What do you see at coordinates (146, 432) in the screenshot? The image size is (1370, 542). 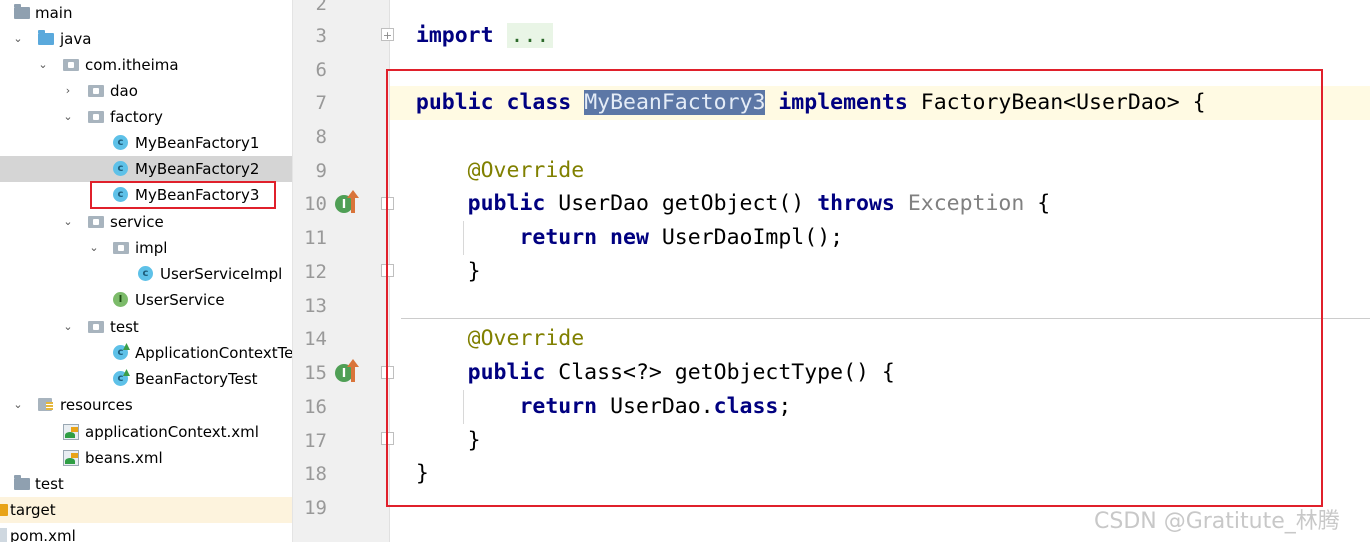 I see `tree-item-applicationcontext-xml: applicationContext.xml` at bounding box center [146, 432].